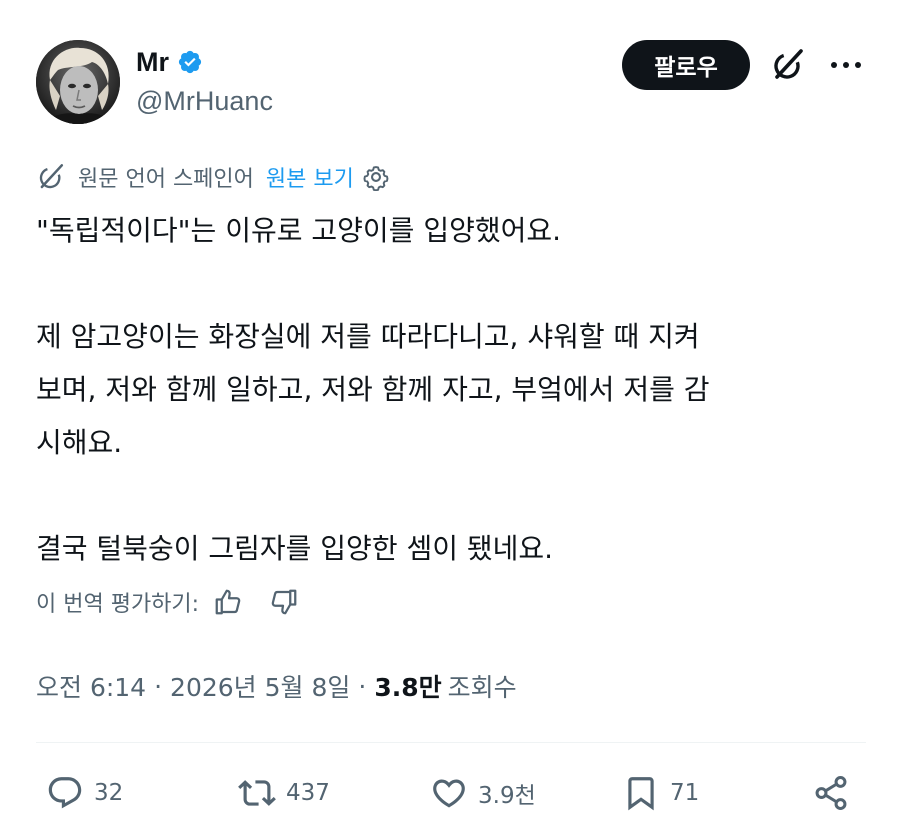  Describe the element at coordinates (152, 62) in the screenshot. I see `author-display-name: Mr` at that location.